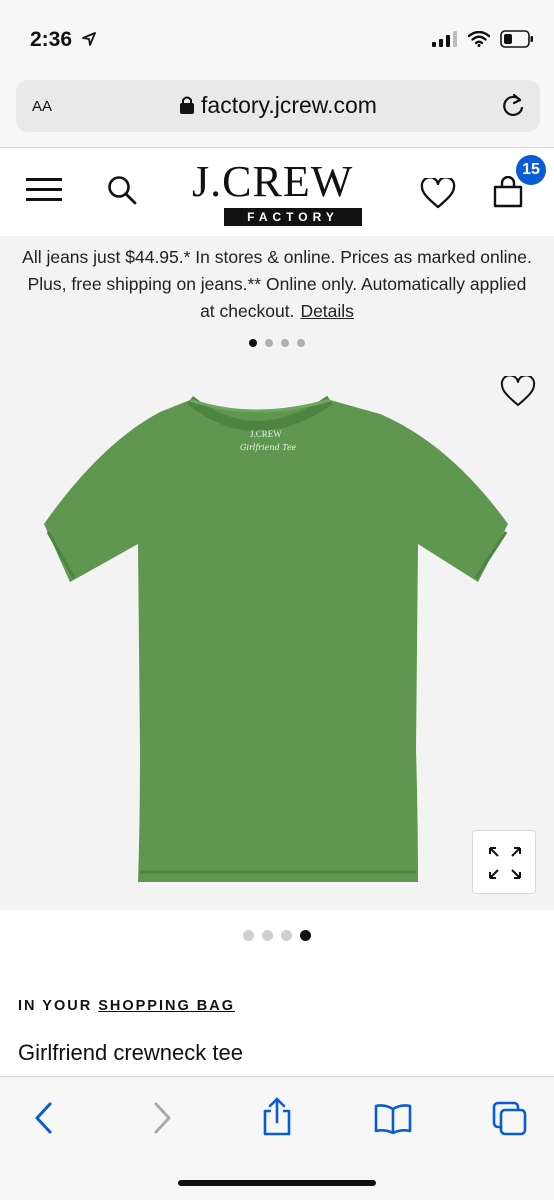 This screenshot has height=1200, width=554. Describe the element at coordinates (268, 447) in the screenshot. I see `tee-script: Girlfriend Tee` at that location.